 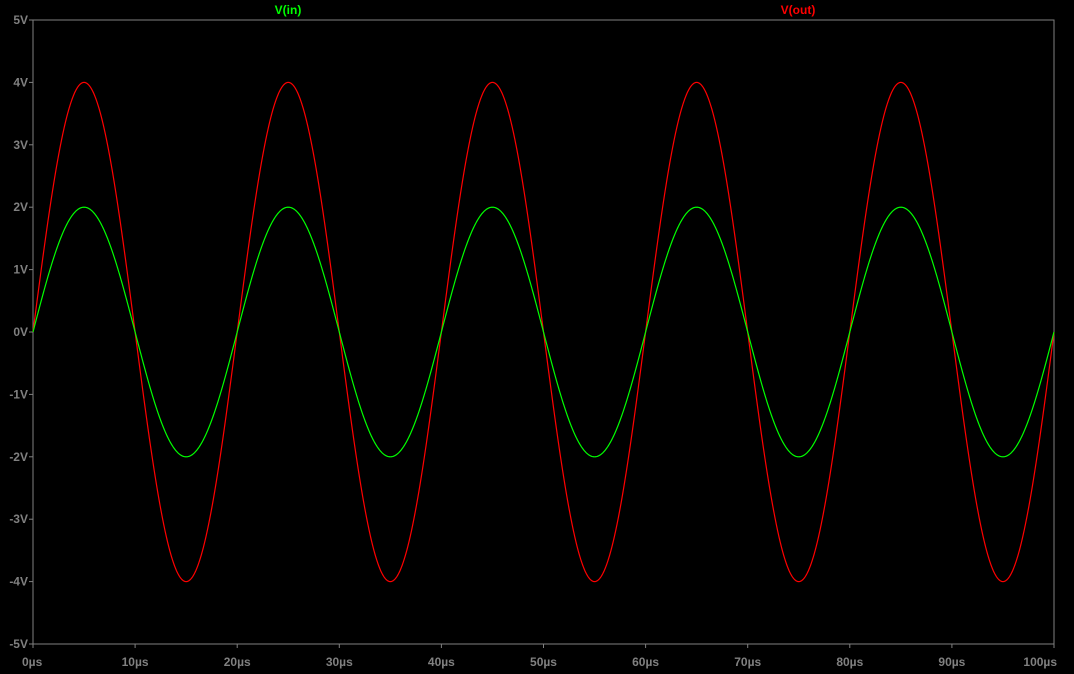 What do you see at coordinates (20, 82) in the screenshot?
I see `y-tick-label: 4V` at bounding box center [20, 82].